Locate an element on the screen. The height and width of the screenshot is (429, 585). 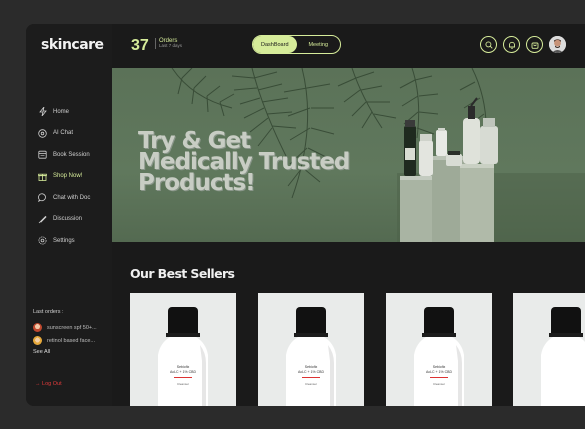
ai-chat-icon is located at coordinates (42, 133).